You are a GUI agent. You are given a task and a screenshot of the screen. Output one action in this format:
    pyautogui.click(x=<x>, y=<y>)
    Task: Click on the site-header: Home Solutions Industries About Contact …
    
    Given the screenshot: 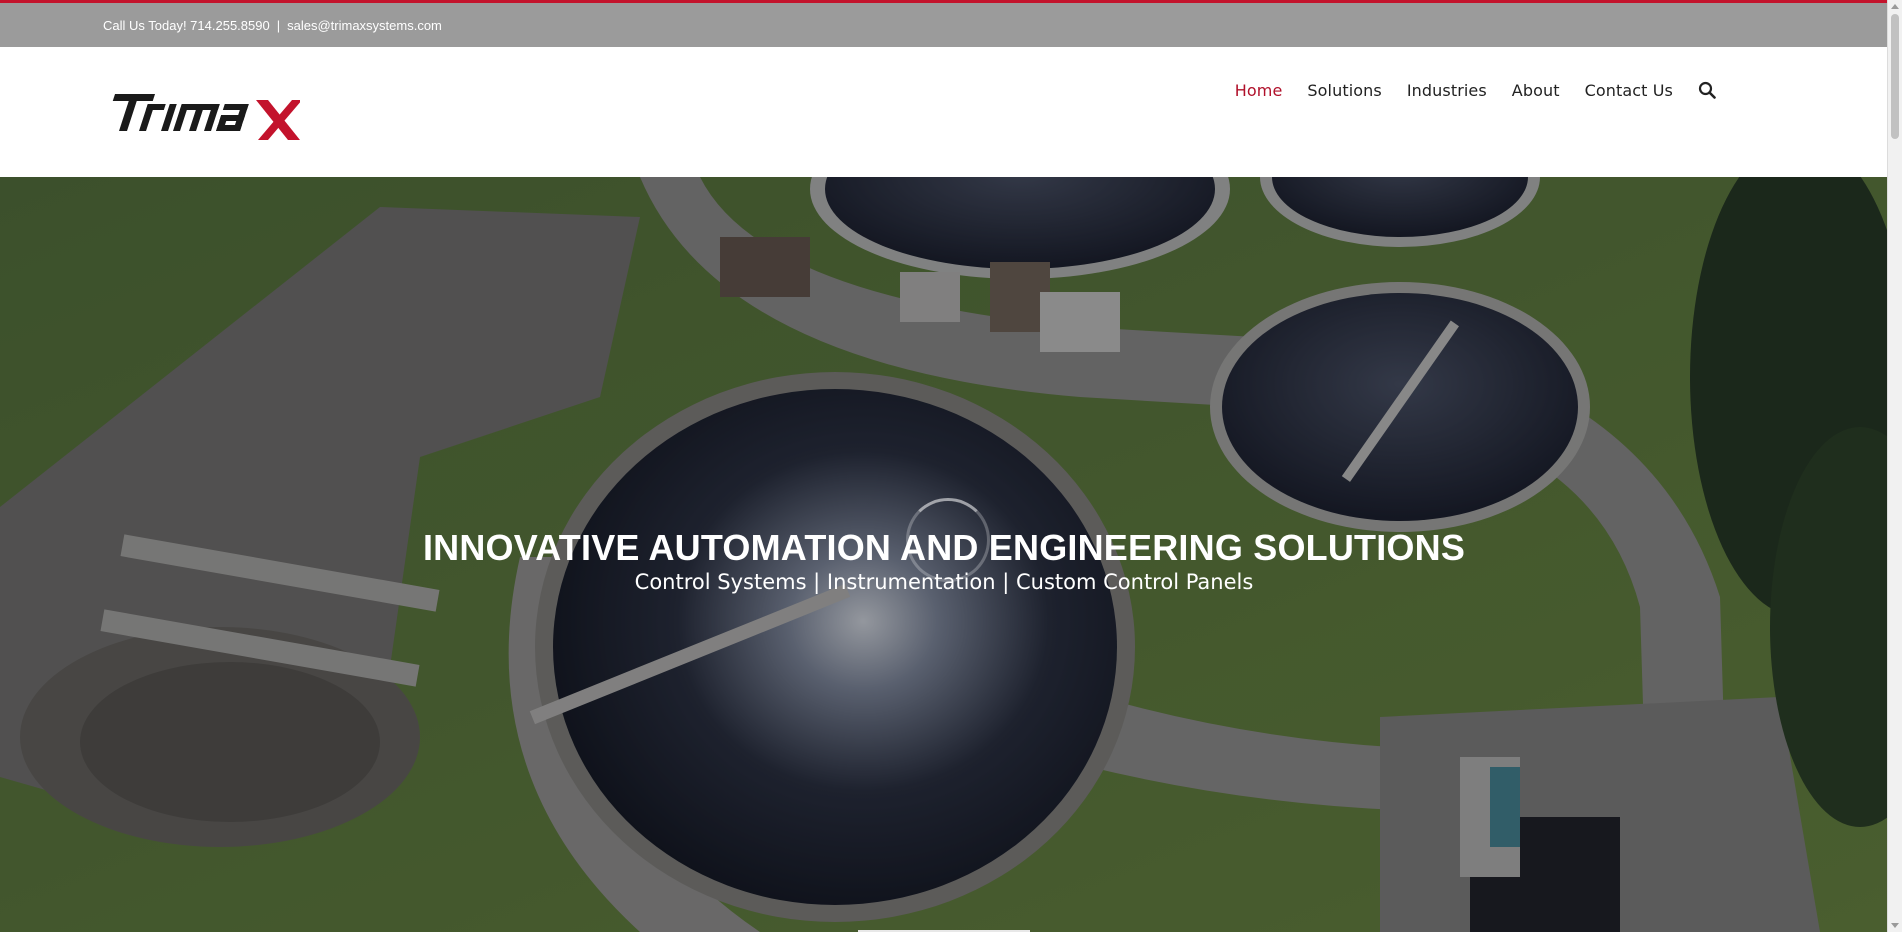 What is the action you would take?
    pyautogui.click(x=944, y=112)
    